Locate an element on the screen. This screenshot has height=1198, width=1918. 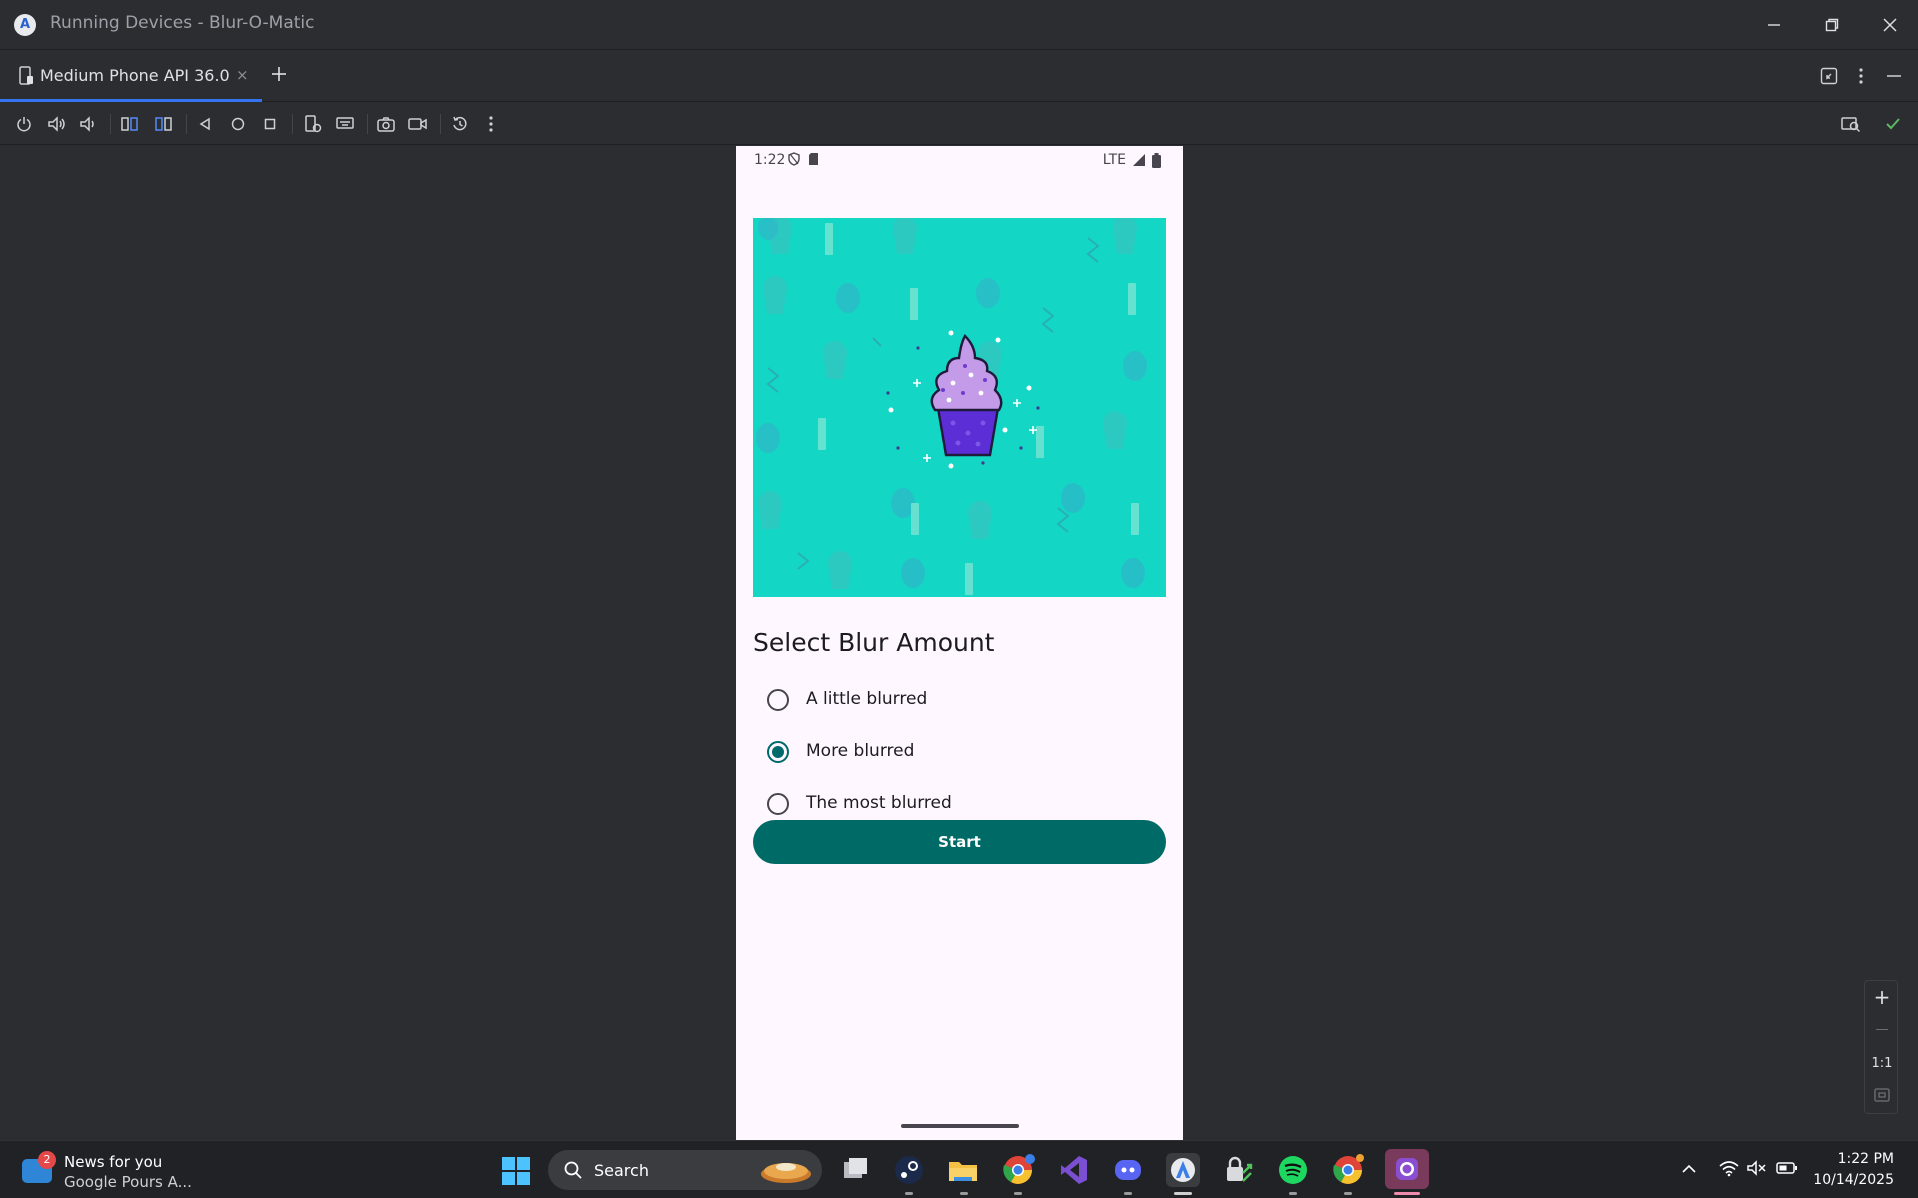
zoom-out-button: — is located at coordinates (1882, 1029).